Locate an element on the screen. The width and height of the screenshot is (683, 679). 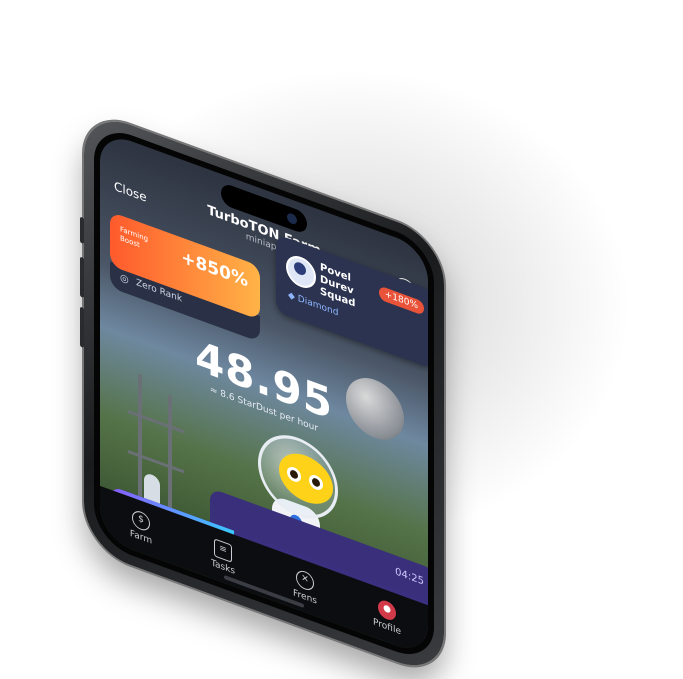
tab-profile: ● Profile is located at coordinates (387, 616).